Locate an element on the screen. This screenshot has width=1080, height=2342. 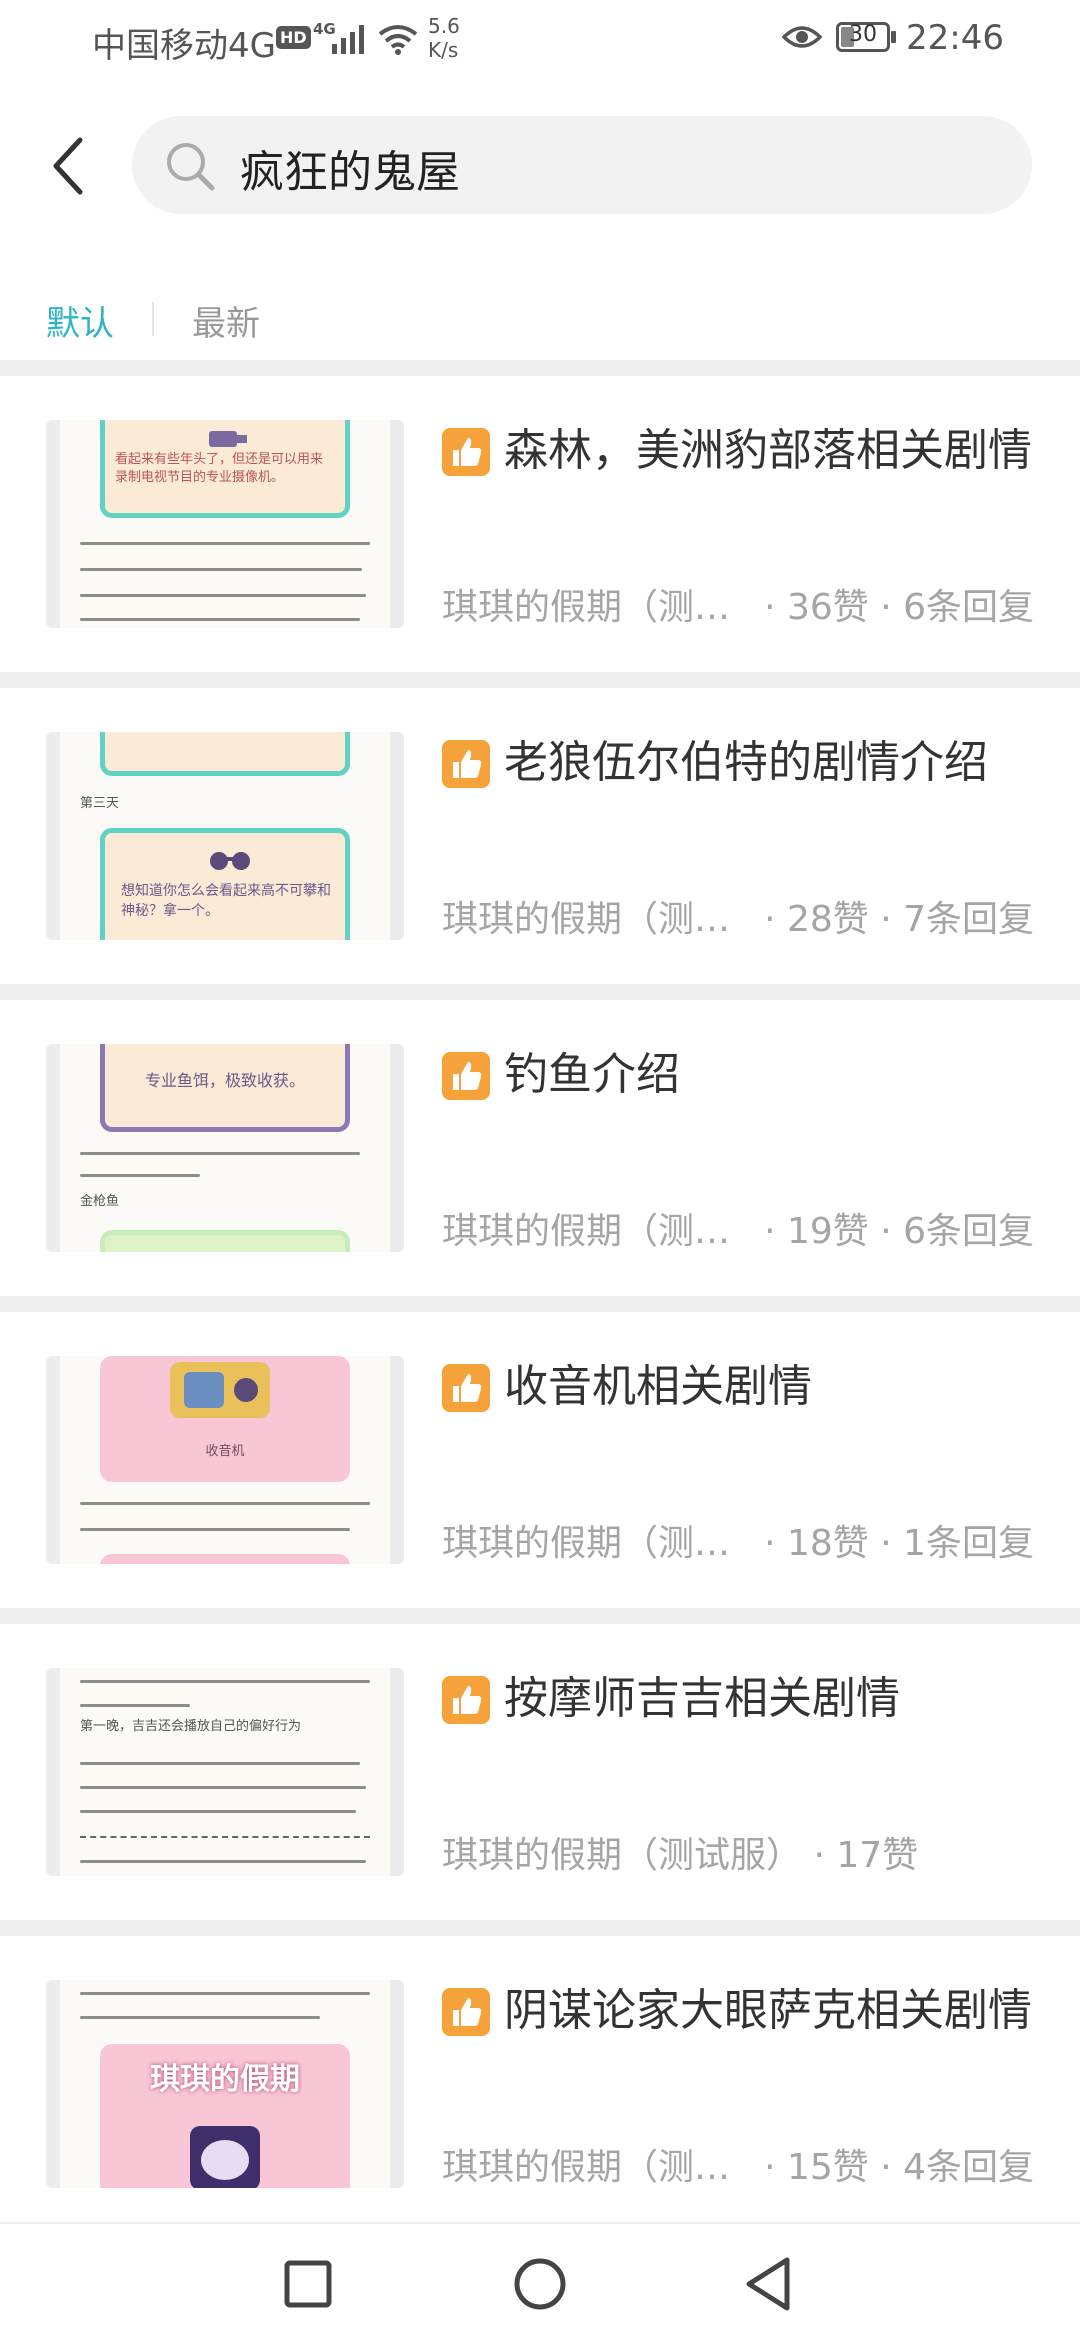
post-title: 阴谋论家大眼萨克相关剧情 is located at coordinates (742, 2011).